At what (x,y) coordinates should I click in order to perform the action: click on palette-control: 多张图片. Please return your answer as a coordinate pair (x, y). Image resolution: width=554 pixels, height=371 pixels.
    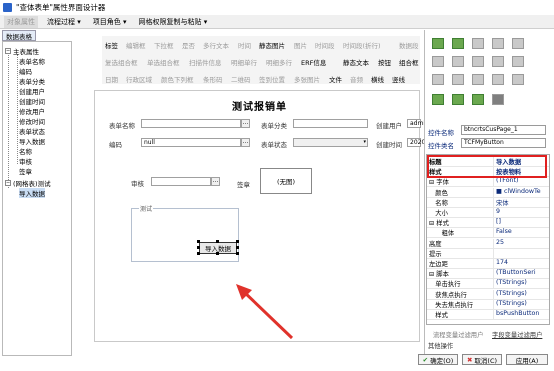
    Looking at the image, I should click on (307, 79).